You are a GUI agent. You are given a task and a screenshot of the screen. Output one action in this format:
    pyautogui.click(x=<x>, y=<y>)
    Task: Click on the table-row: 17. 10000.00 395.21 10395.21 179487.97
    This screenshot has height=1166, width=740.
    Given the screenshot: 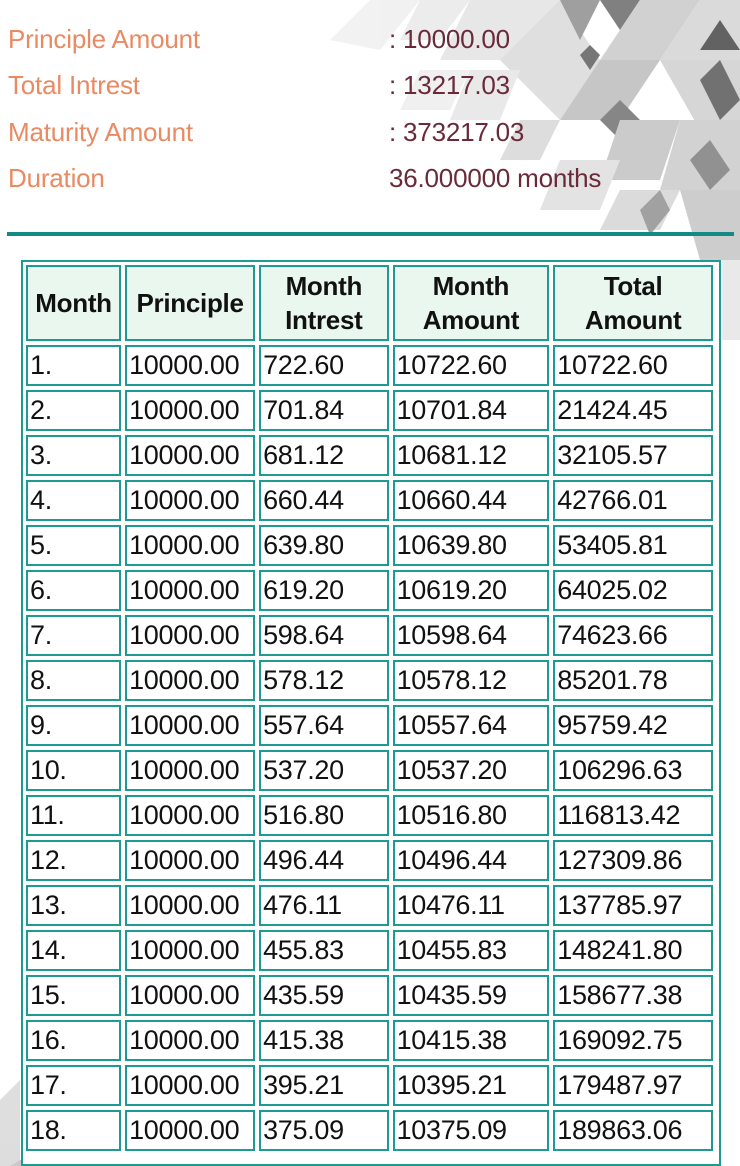 What is the action you would take?
    pyautogui.click(x=369, y=1085)
    